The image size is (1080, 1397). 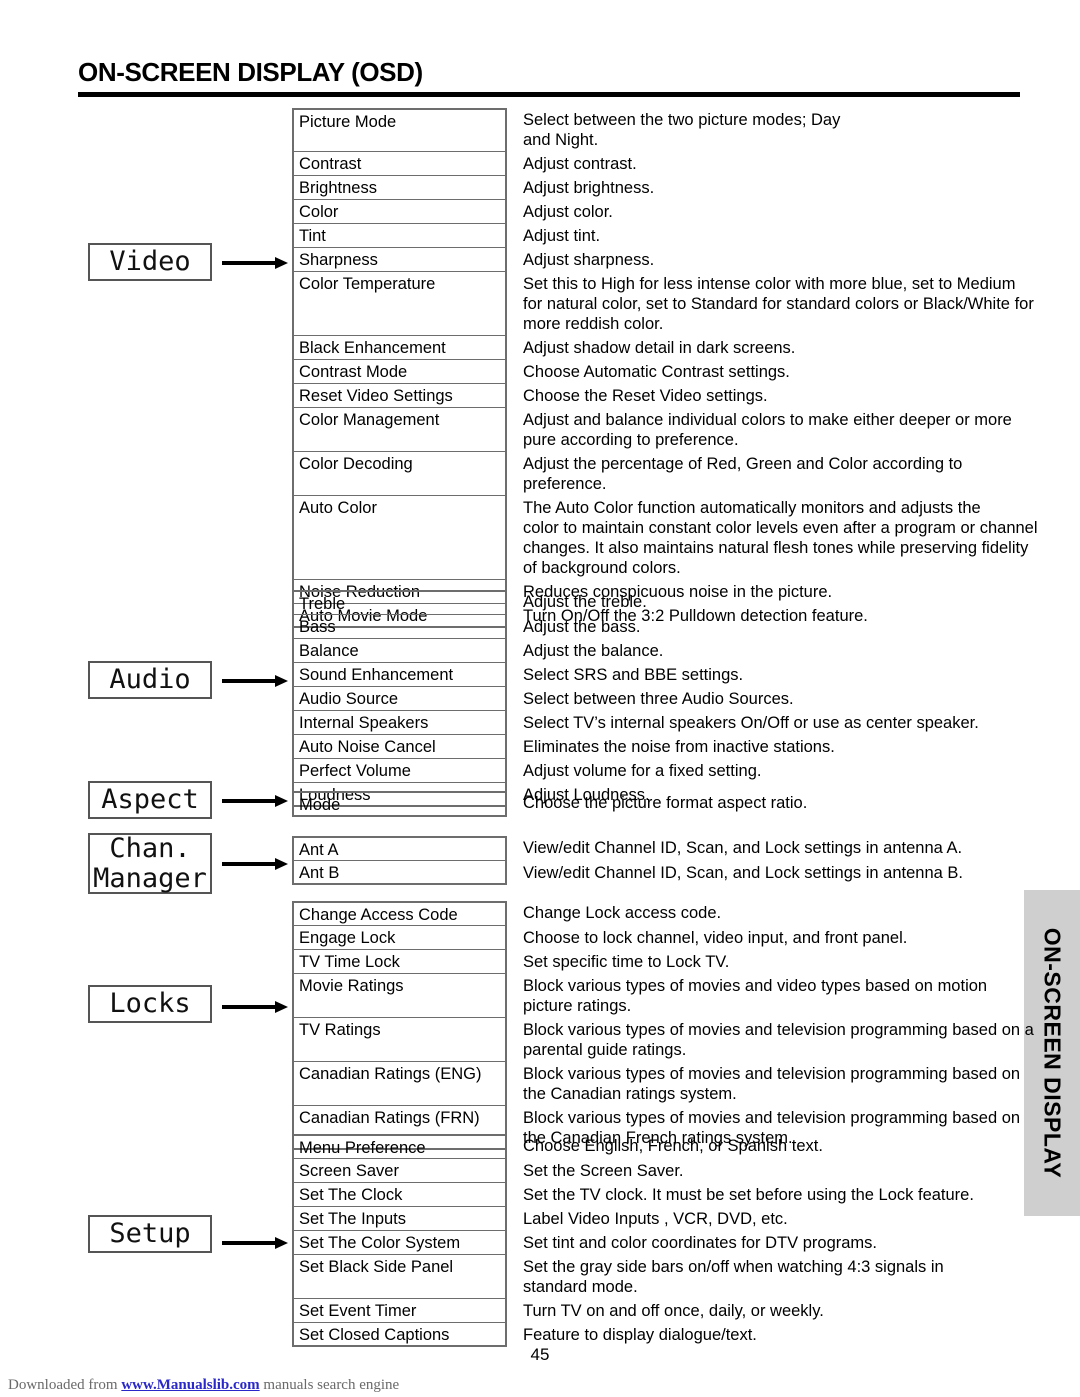 What do you see at coordinates (399, 1195) in the screenshot?
I see `menu-item-label: Set The Clock` at bounding box center [399, 1195].